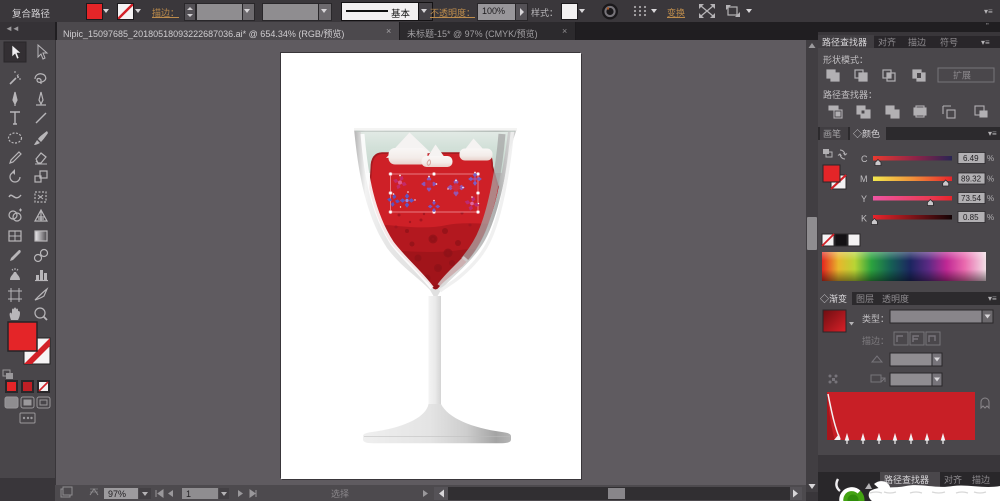 The image size is (1000, 501). I want to click on svg-text: 描边, so click(917, 42).